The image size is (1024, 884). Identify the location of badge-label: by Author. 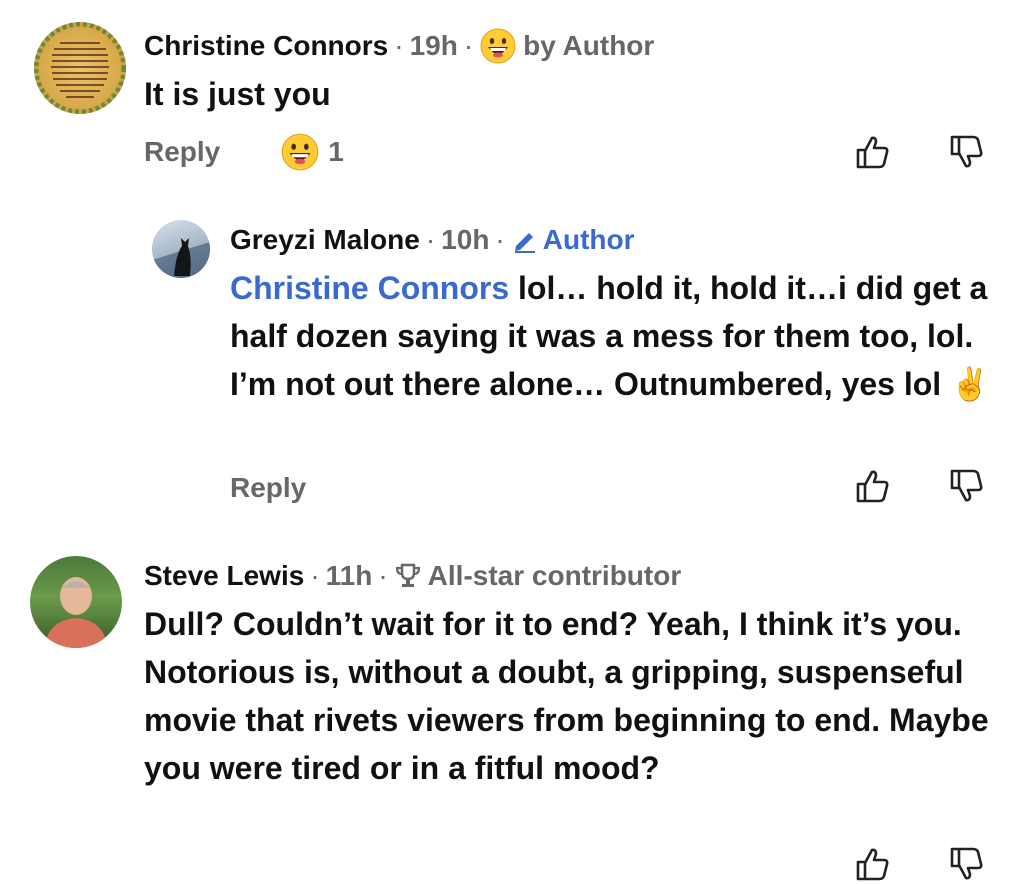
(589, 45).